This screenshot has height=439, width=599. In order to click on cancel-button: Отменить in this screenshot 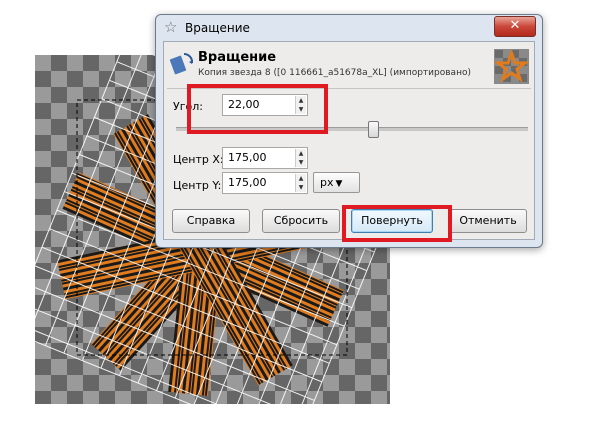, I will do `click(488, 221)`.